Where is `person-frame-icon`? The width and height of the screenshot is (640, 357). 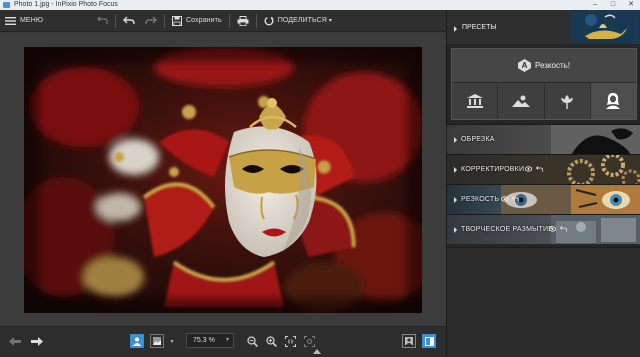 person-frame-icon is located at coordinates (409, 341).